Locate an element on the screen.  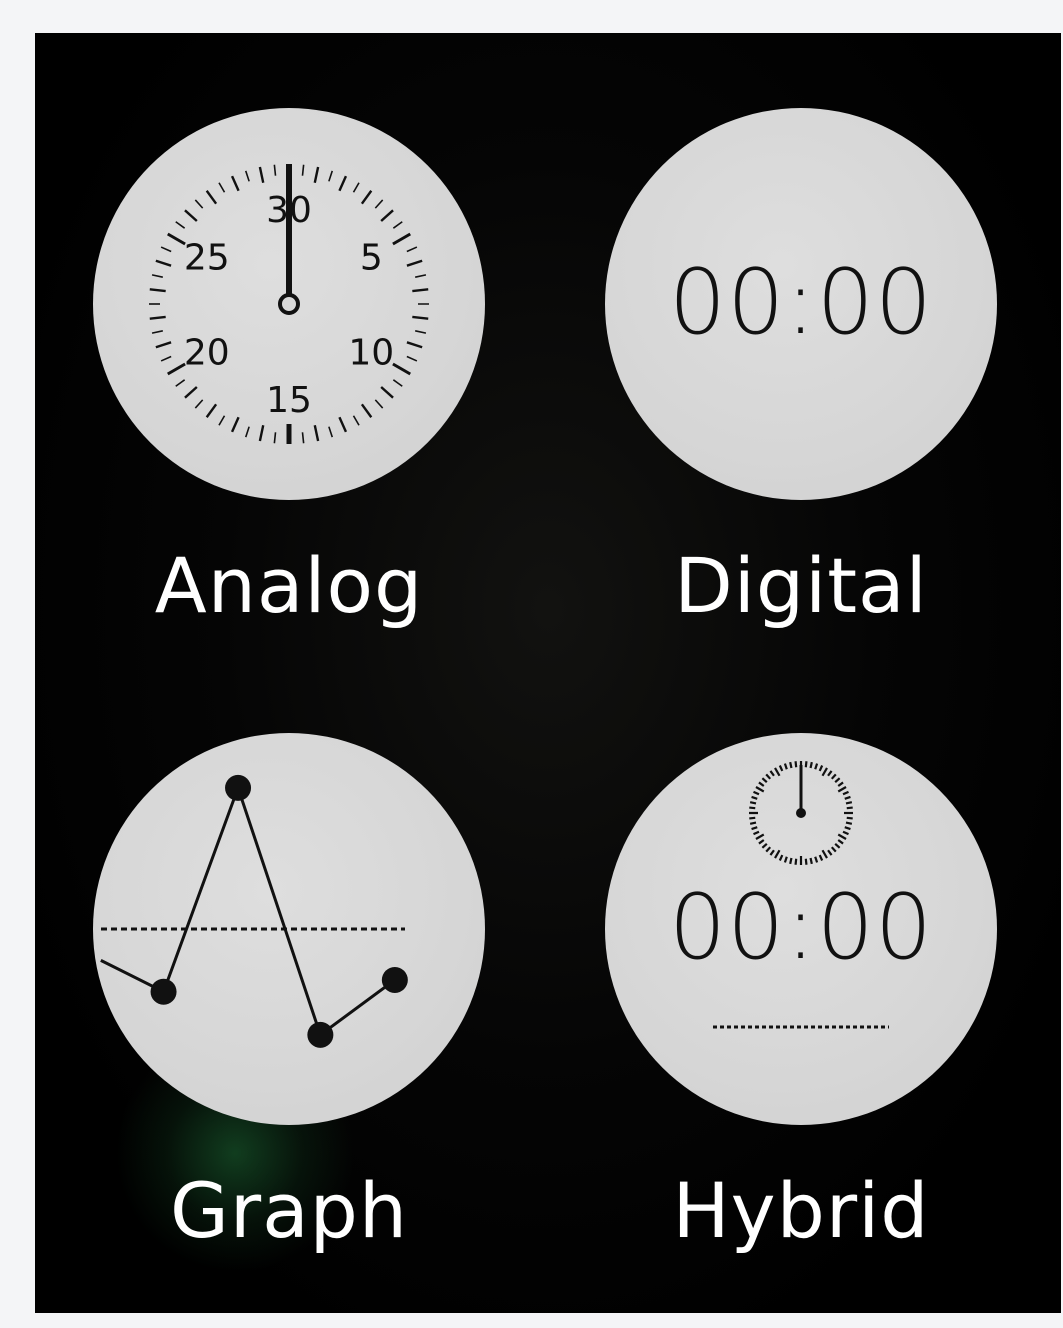
analog-dial-icon: 30510152025 is located at coordinates (289, 304).